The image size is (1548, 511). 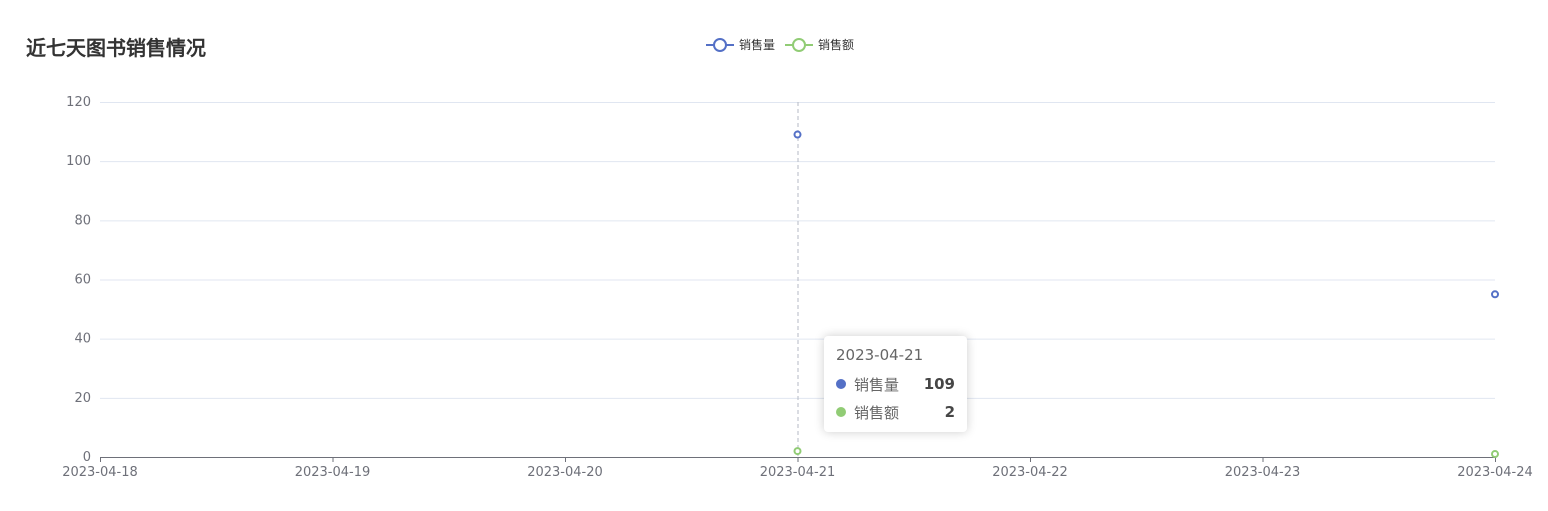 What do you see at coordinates (877, 384) in the screenshot?
I see `tooltip-series-name: 销售量` at bounding box center [877, 384].